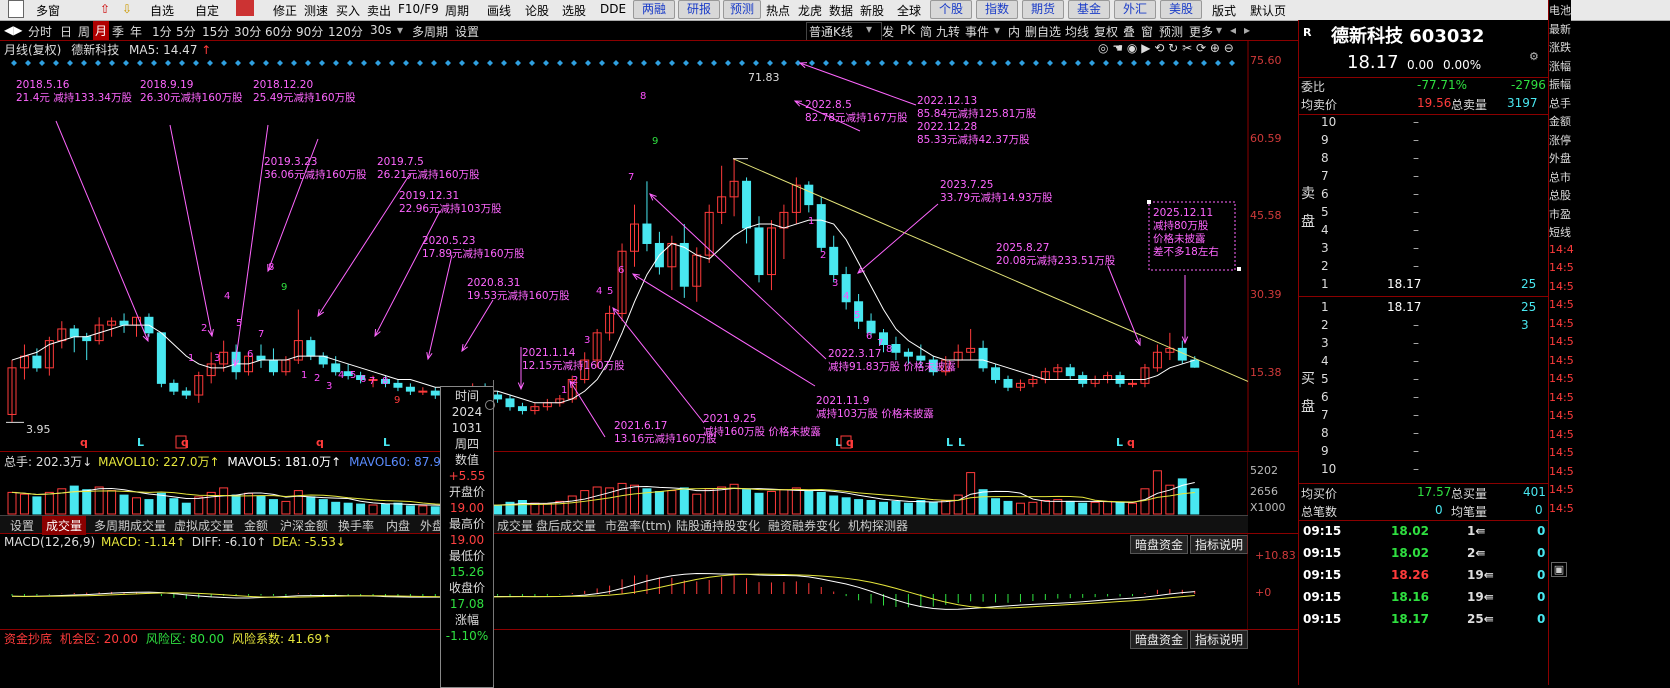 Image resolution: width=1670 pixels, height=688 pixels. Describe the element at coordinates (566, 525) in the screenshot. I see `tab-after-hours: 盘后成交量` at that location.